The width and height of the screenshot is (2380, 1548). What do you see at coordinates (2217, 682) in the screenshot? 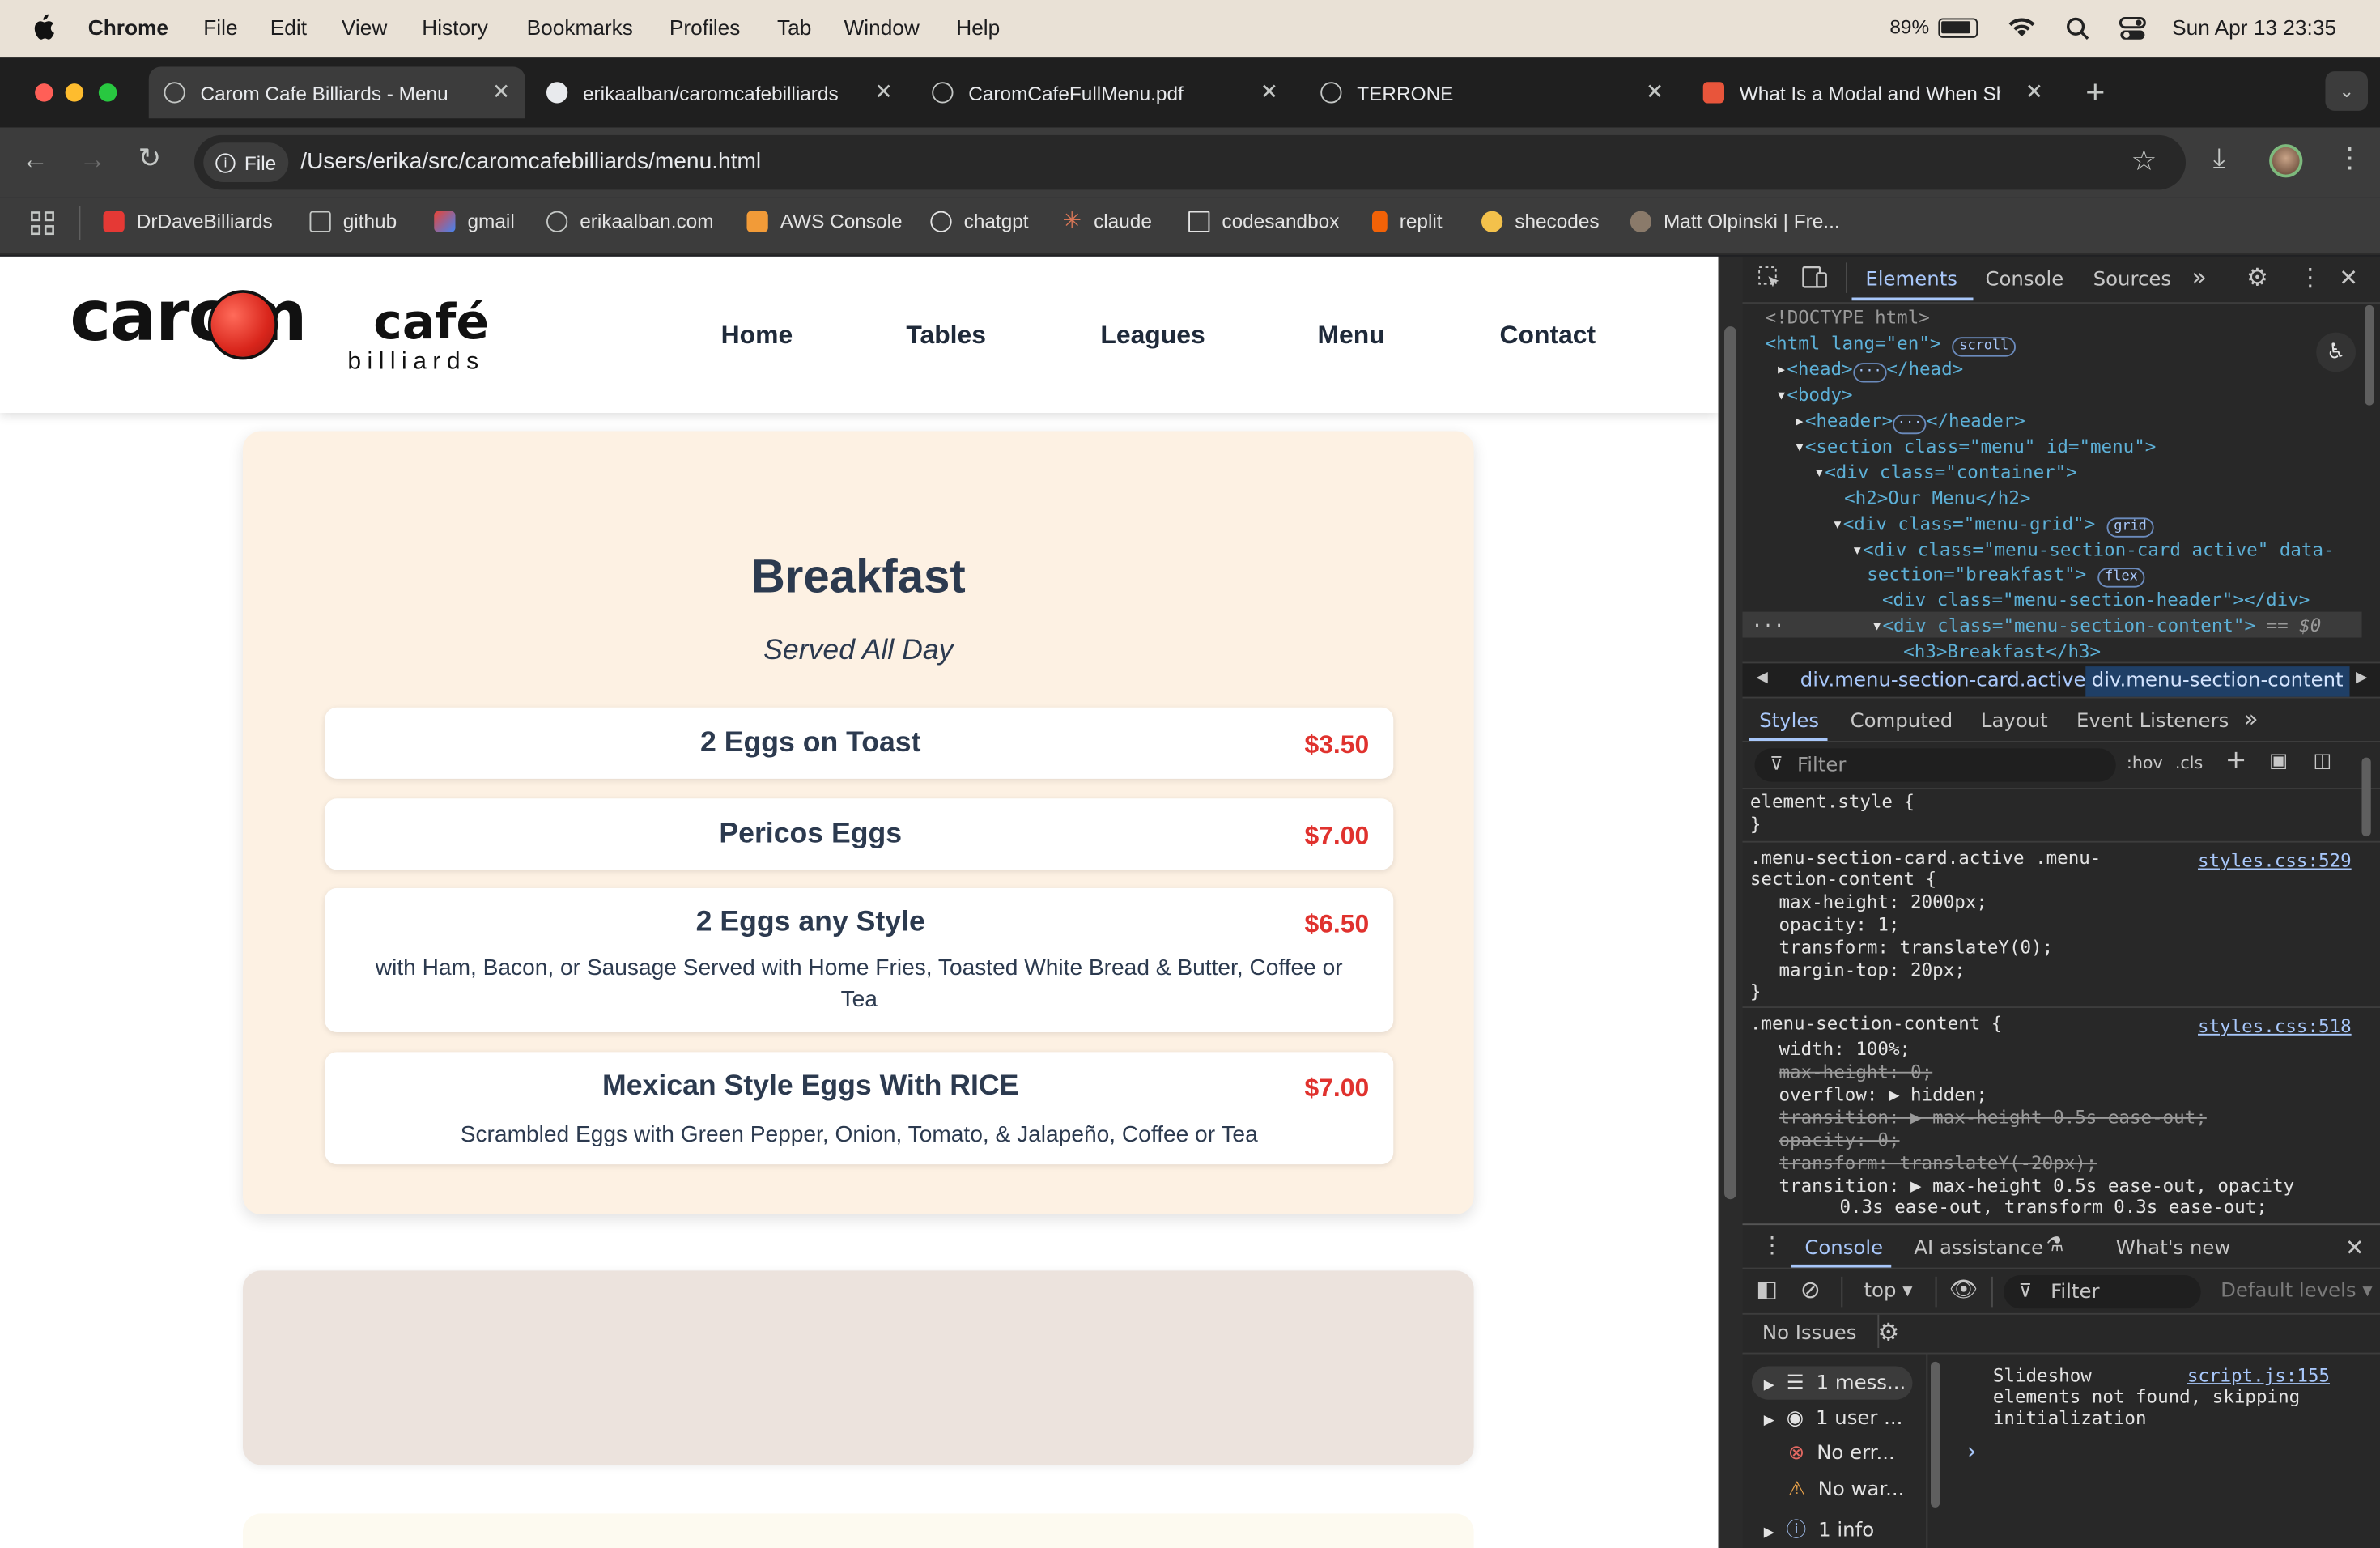
I see `breadcrumb-content: div.menu-section-content` at bounding box center [2217, 682].